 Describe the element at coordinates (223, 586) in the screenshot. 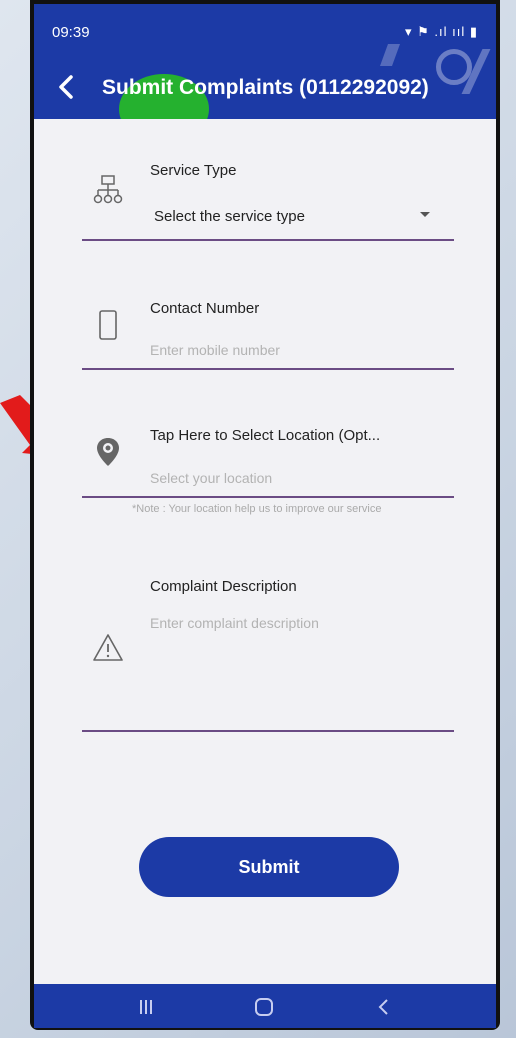

I see `complaint-description-label: Complaint Description` at that location.